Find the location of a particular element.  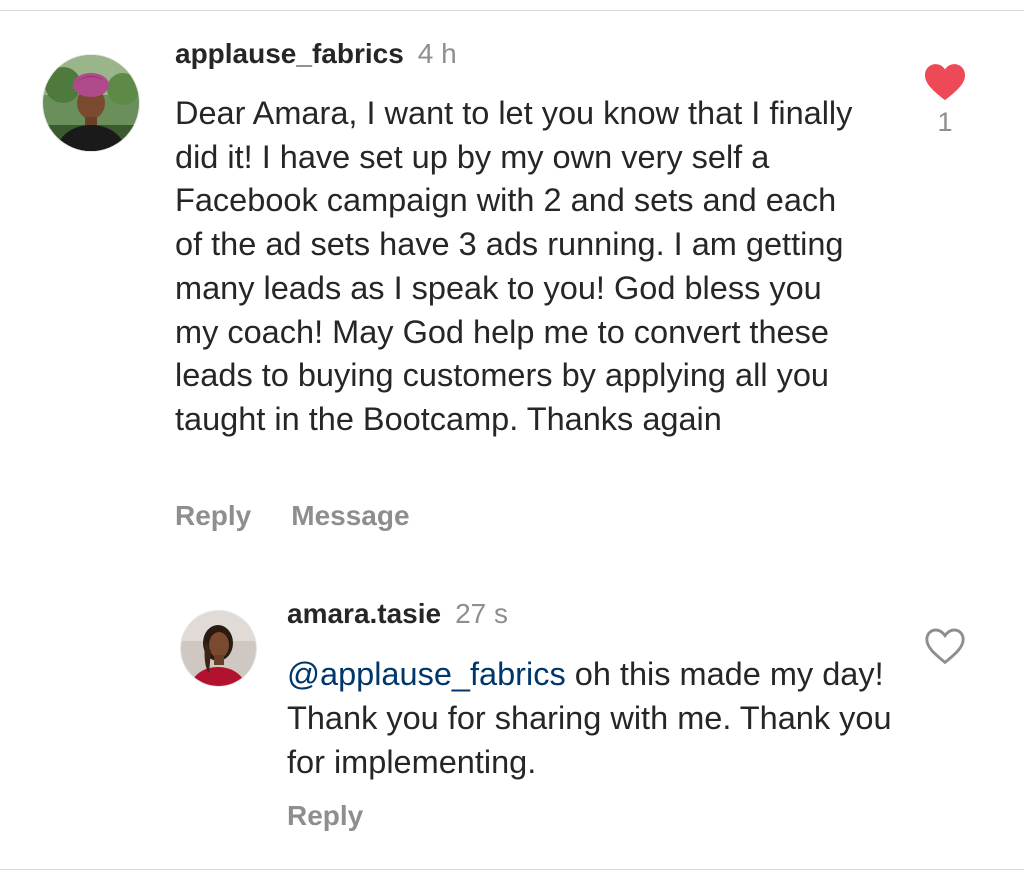

comment-header: amara.tasie 27 s is located at coordinates (397, 614).